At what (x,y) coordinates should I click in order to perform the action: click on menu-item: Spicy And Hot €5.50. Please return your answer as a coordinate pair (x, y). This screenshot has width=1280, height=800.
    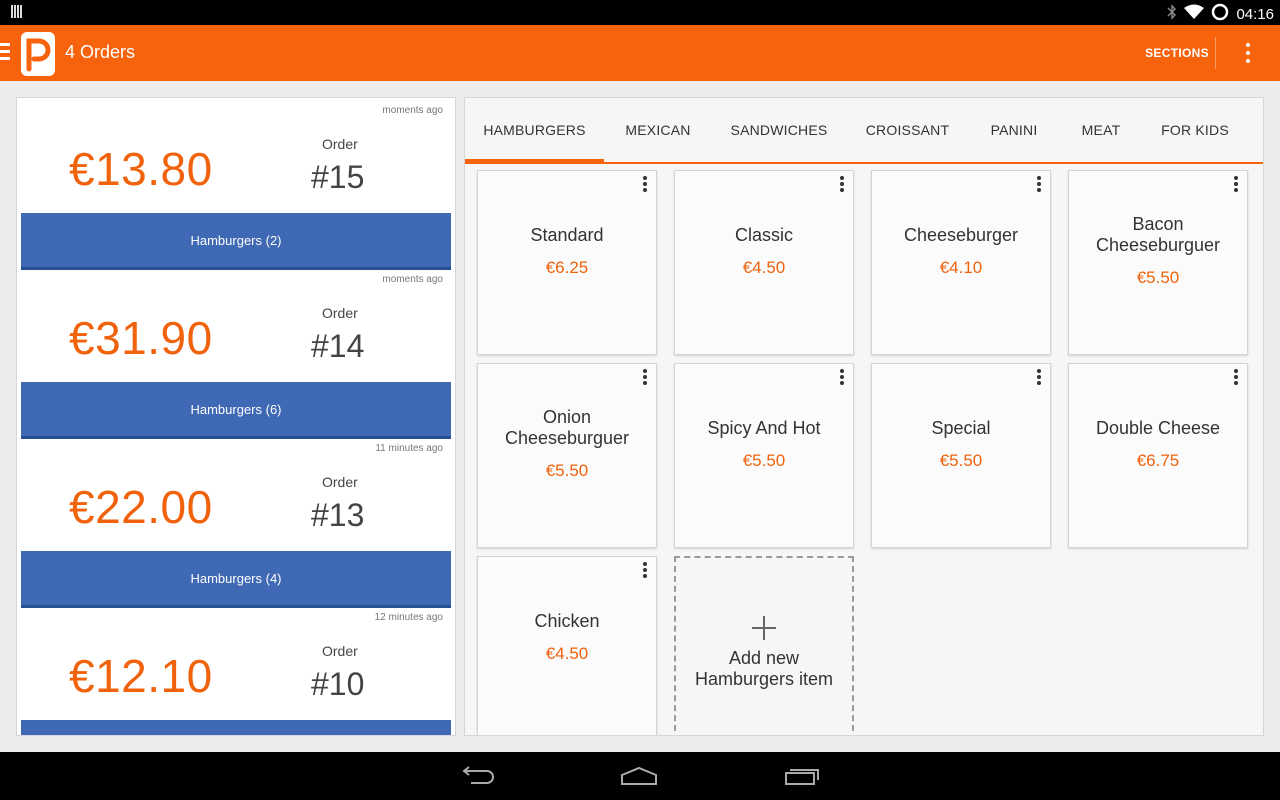
    Looking at the image, I should click on (764, 455).